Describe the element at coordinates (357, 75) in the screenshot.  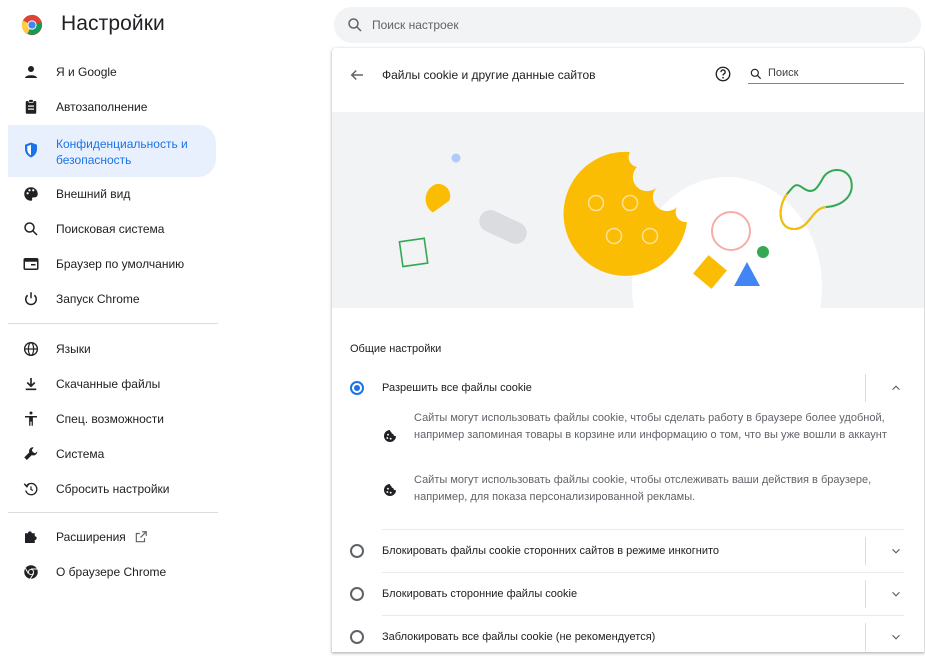
I see `back-arrow-icon` at that location.